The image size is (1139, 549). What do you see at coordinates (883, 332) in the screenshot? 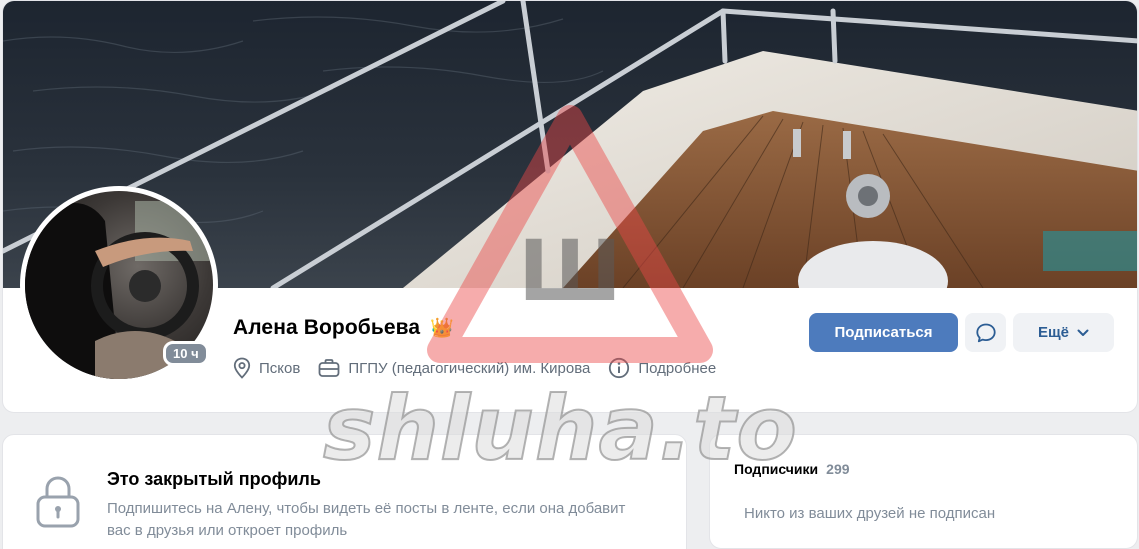
I see `subscribe-button: Подписаться` at bounding box center [883, 332].